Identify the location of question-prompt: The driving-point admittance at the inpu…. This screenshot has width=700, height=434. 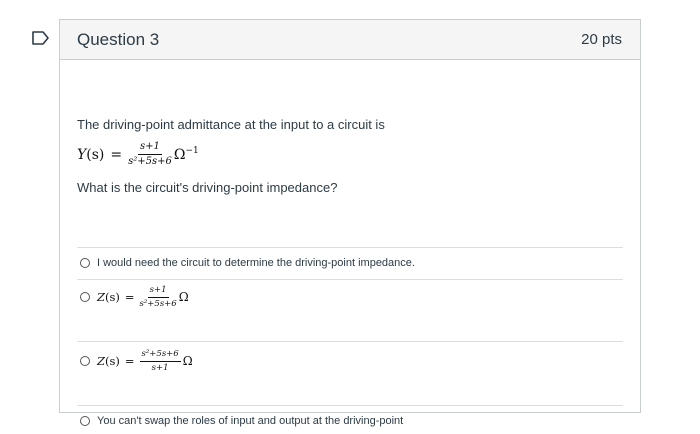
(231, 124).